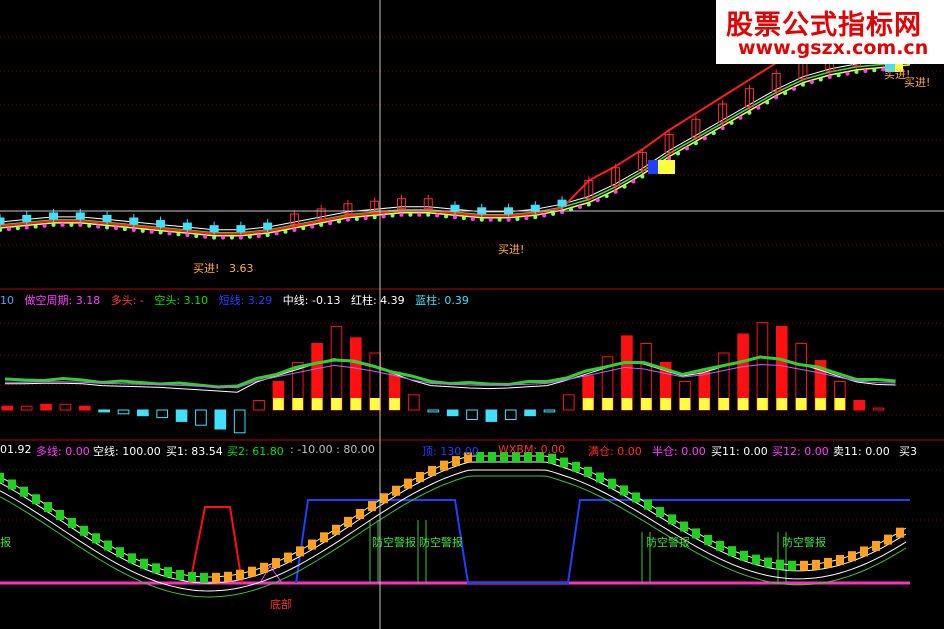 The height and width of the screenshot is (629, 944). What do you see at coordinates (127, 451) in the screenshot?
I see `legend-item: 空线: 100.00` at bounding box center [127, 451].